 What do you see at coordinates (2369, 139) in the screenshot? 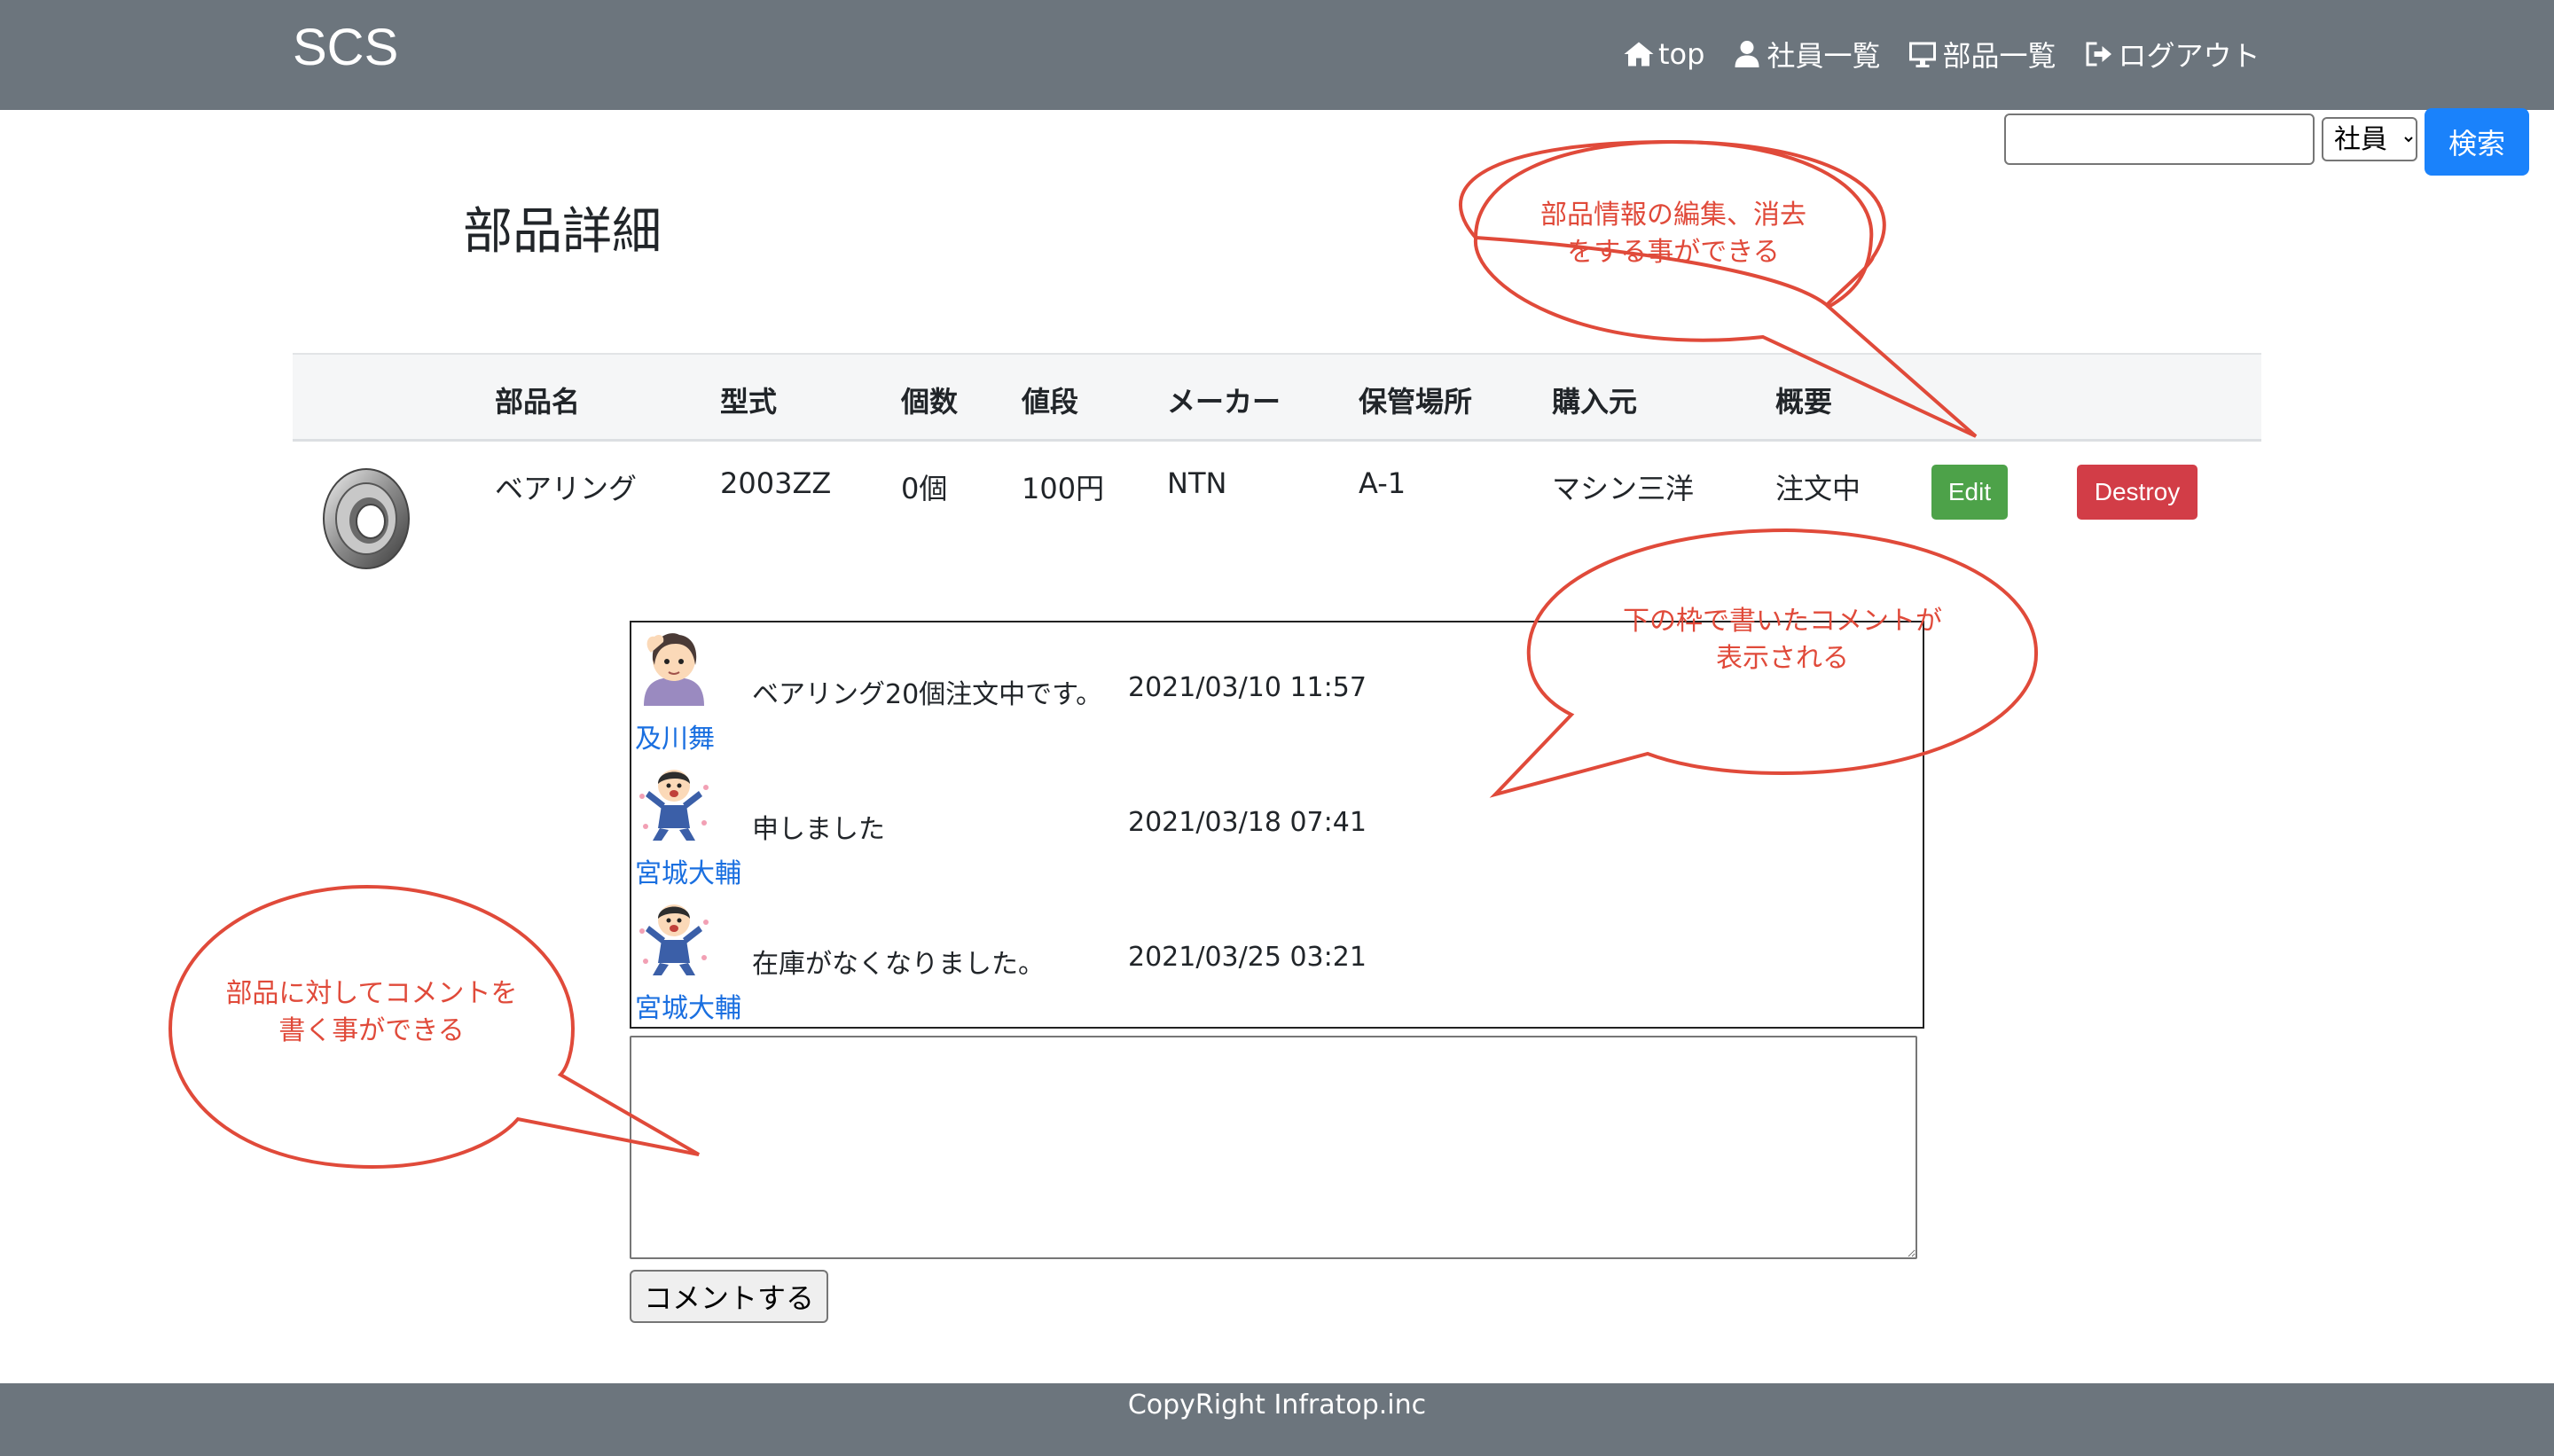
I see `search-category-select: 社員` at bounding box center [2369, 139].